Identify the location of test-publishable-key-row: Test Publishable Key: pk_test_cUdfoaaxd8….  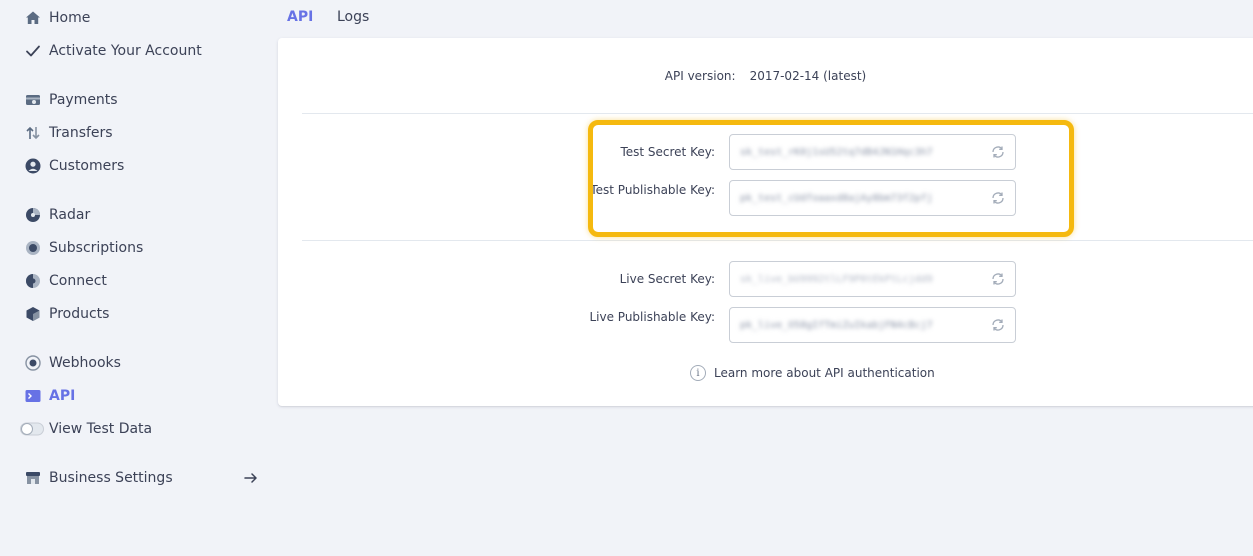
(765, 198).